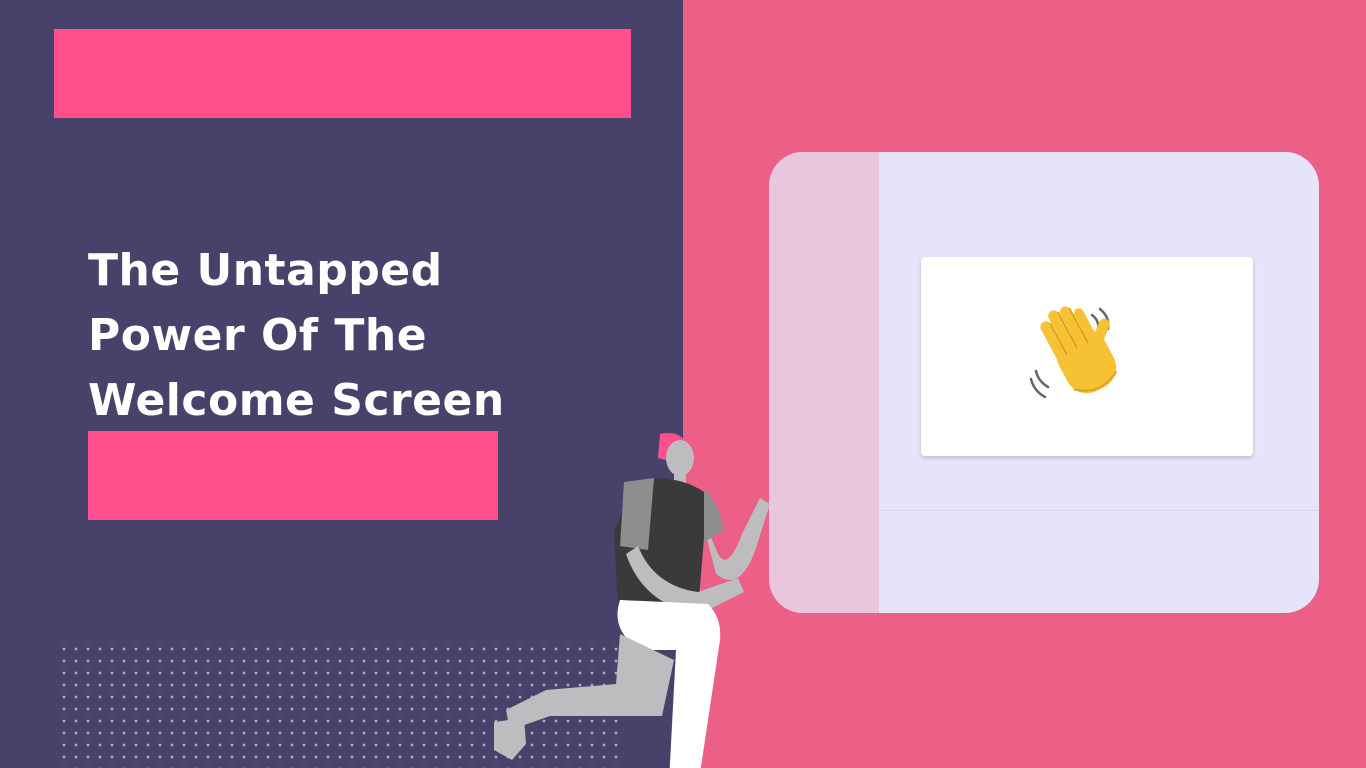  Describe the element at coordinates (1099, 510) in the screenshot. I see `mock-divider` at that location.